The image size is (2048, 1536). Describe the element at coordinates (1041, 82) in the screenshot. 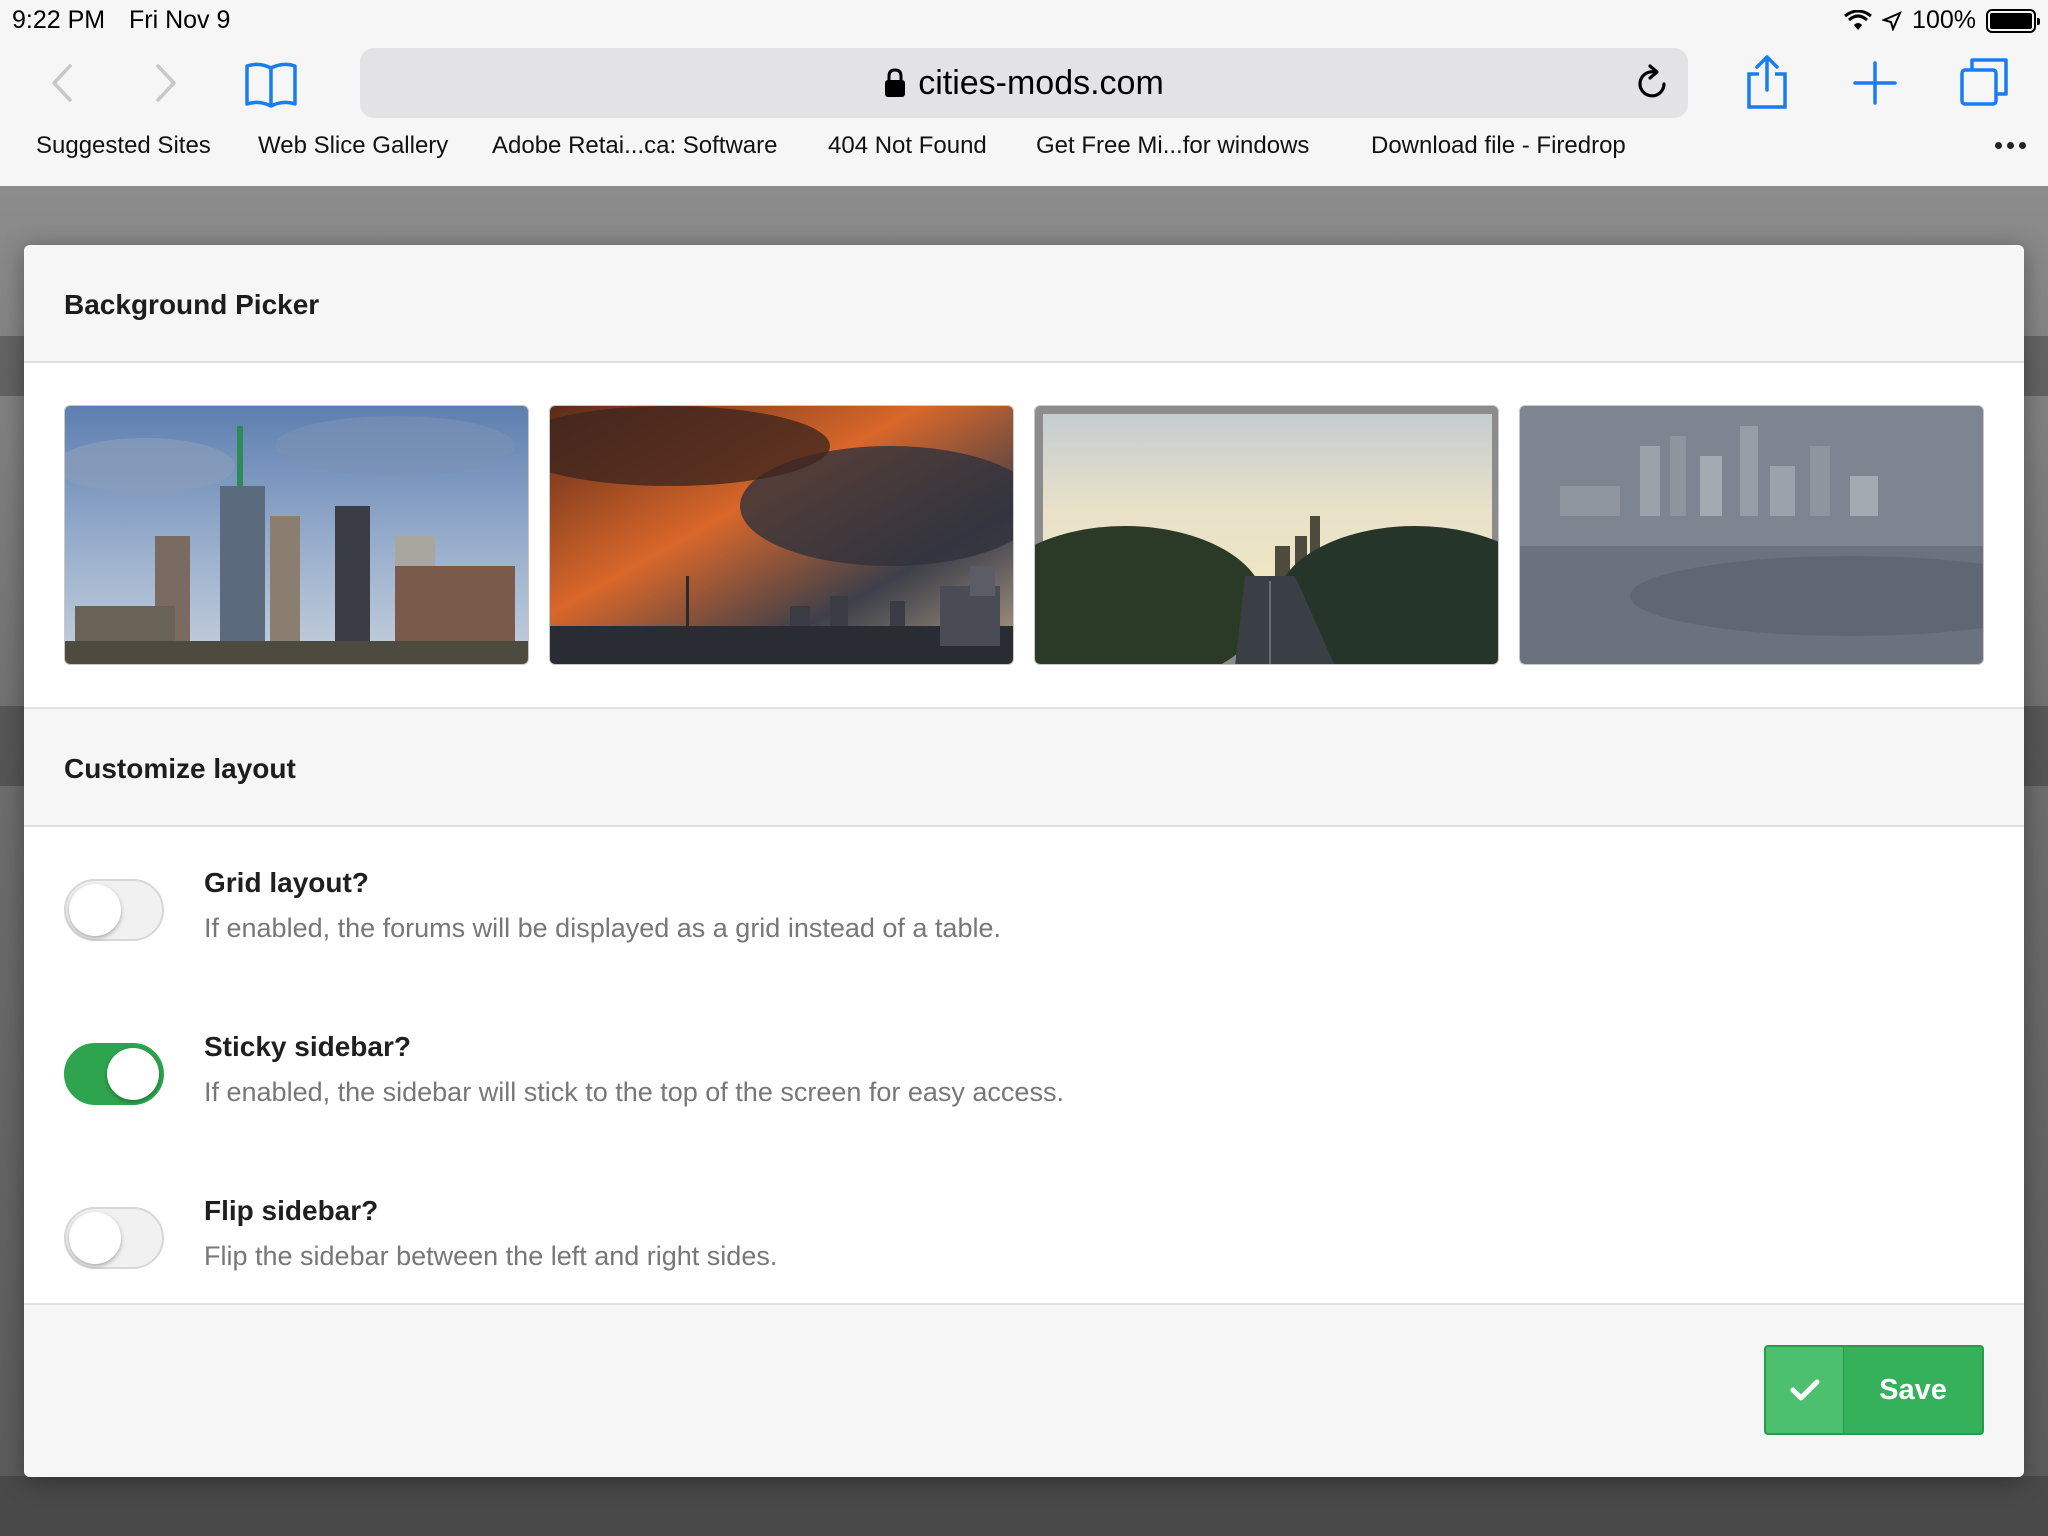

I see `url-text: cities-mods.com` at that location.